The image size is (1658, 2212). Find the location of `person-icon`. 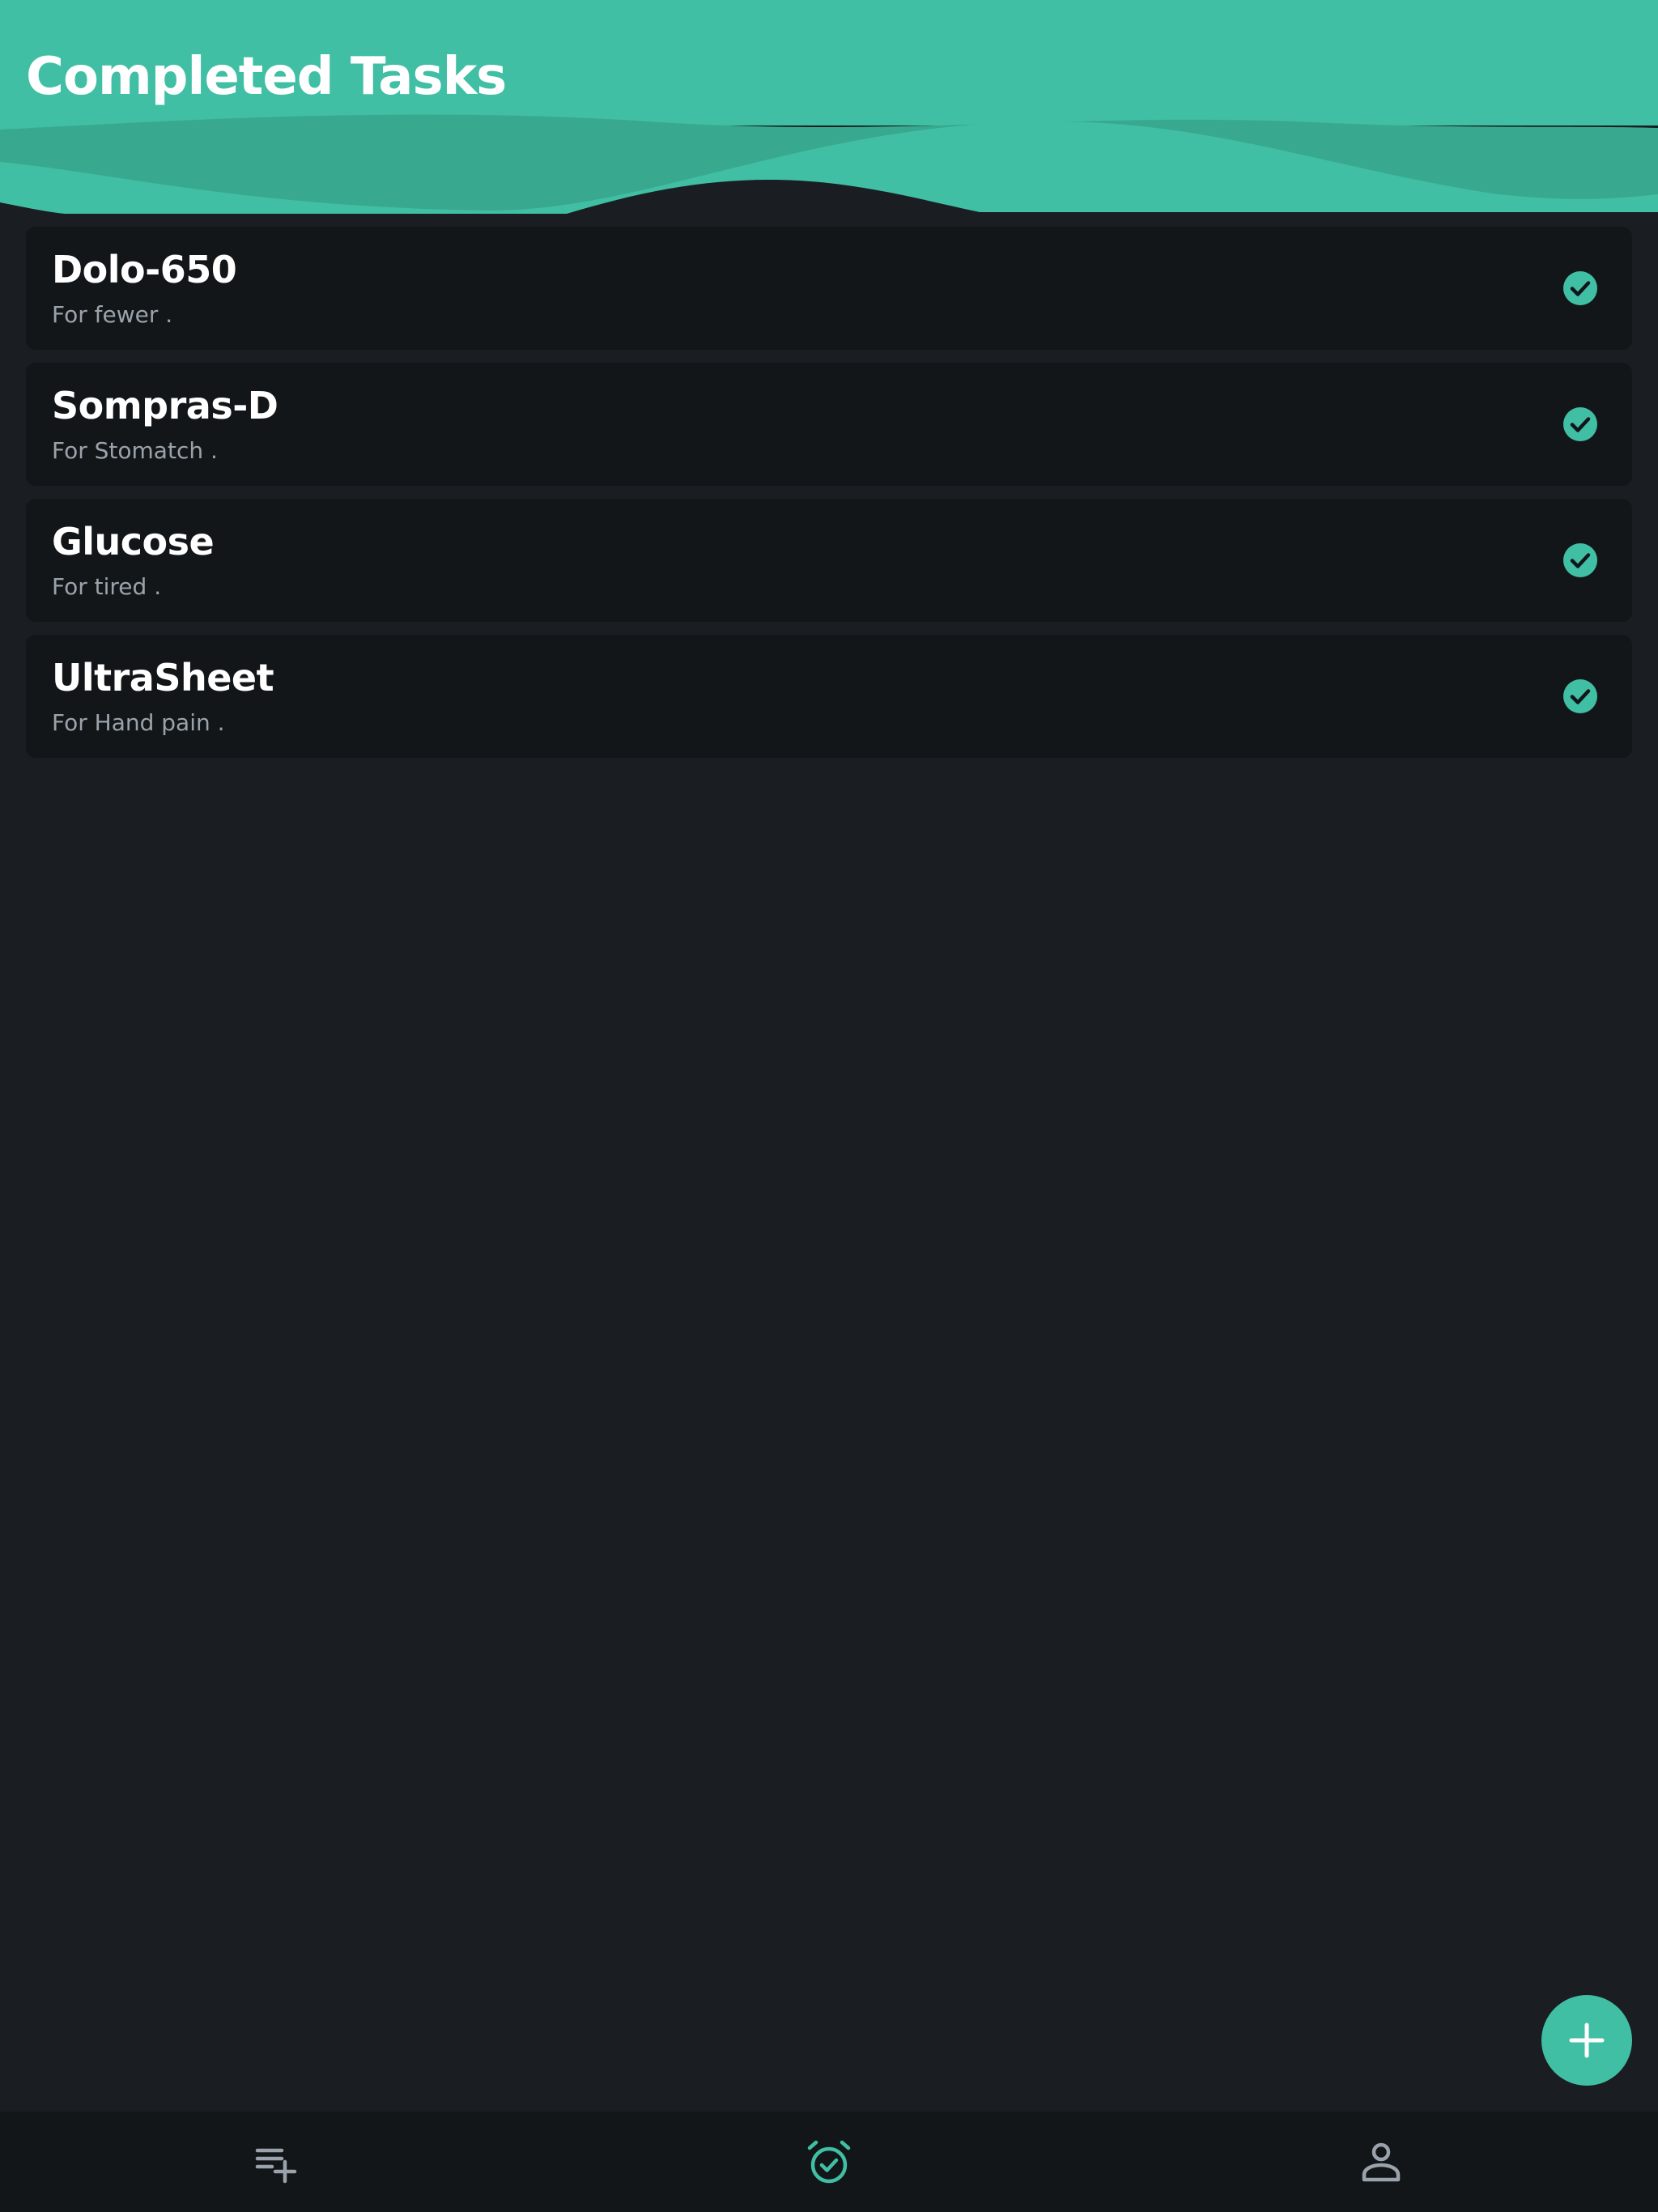

person-icon is located at coordinates (1381, 2162).